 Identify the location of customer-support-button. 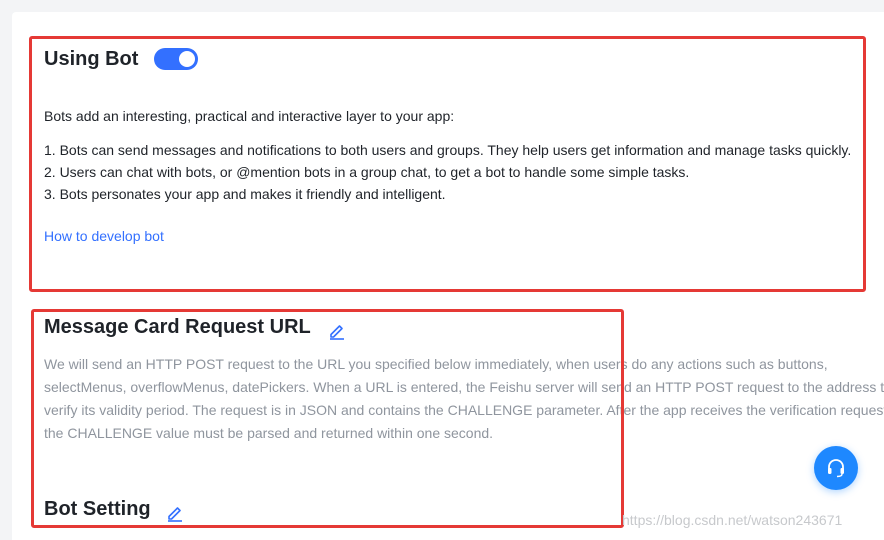
(836, 468).